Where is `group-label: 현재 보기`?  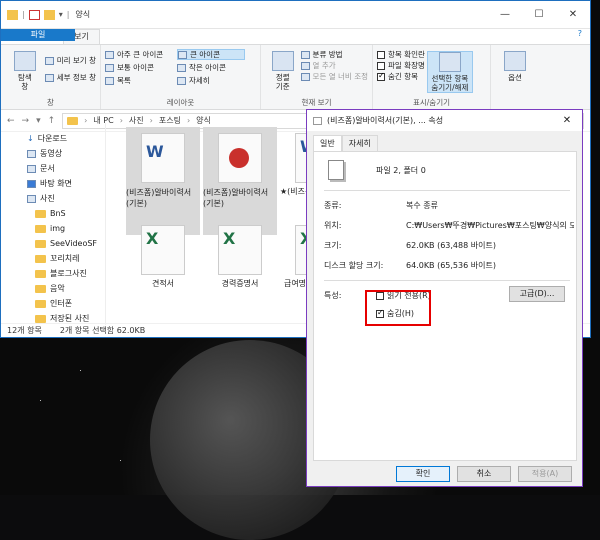
group-label: 현재 보기 is located at coordinates (316, 102).